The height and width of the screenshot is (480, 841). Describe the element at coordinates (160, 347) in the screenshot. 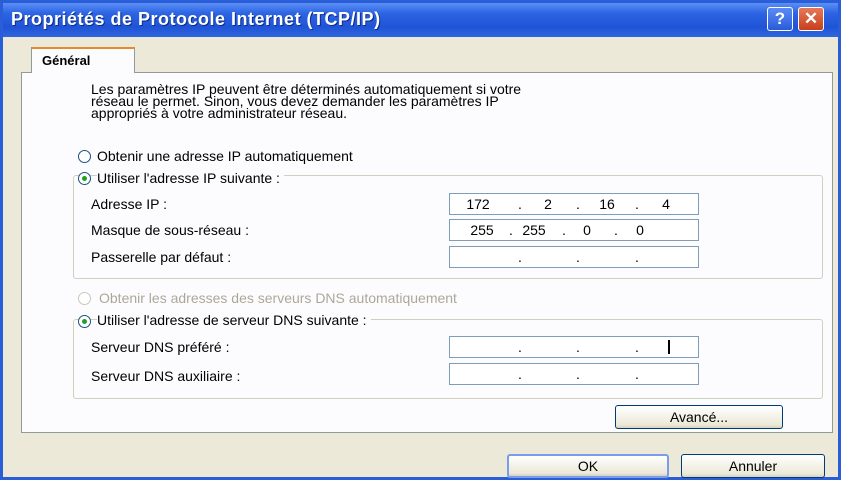

I see `preferred-dns-label: Serveur DNS préféré :` at that location.